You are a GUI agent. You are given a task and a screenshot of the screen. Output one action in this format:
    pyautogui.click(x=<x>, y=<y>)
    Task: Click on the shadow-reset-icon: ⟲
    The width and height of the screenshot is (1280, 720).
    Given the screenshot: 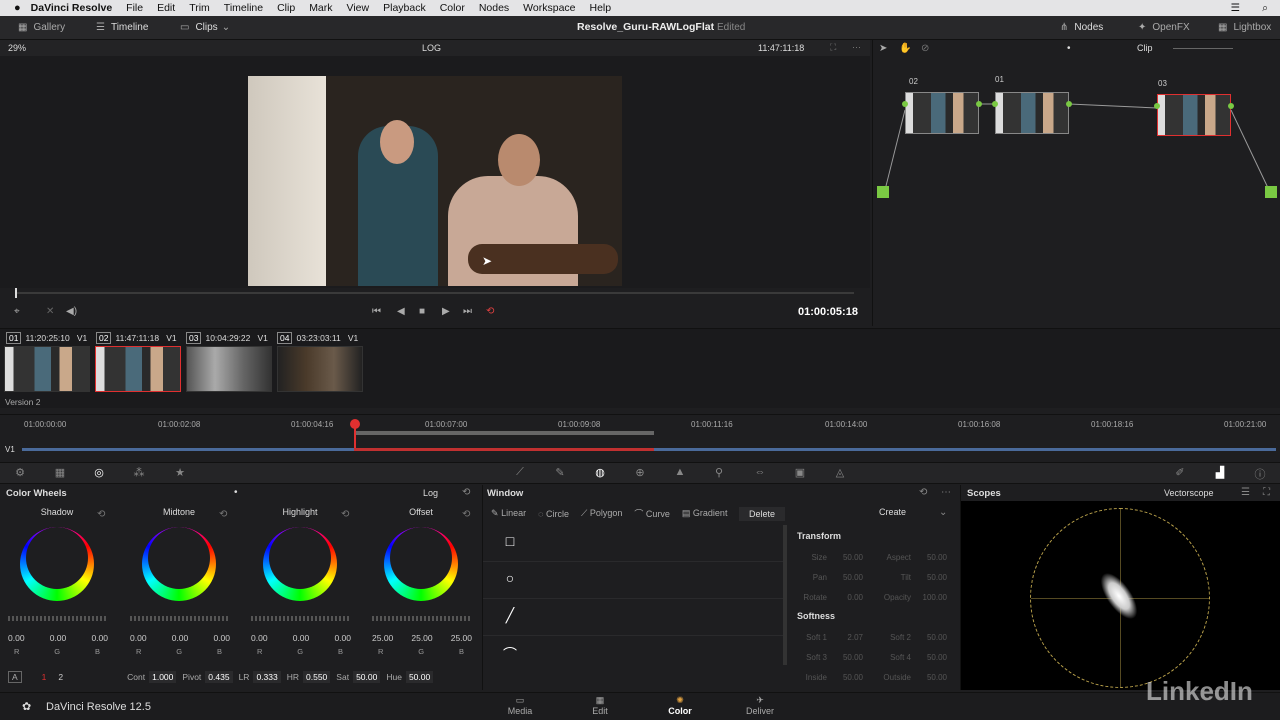 What is the action you would take?
    pyautogui.click(x=101, y=514)
    